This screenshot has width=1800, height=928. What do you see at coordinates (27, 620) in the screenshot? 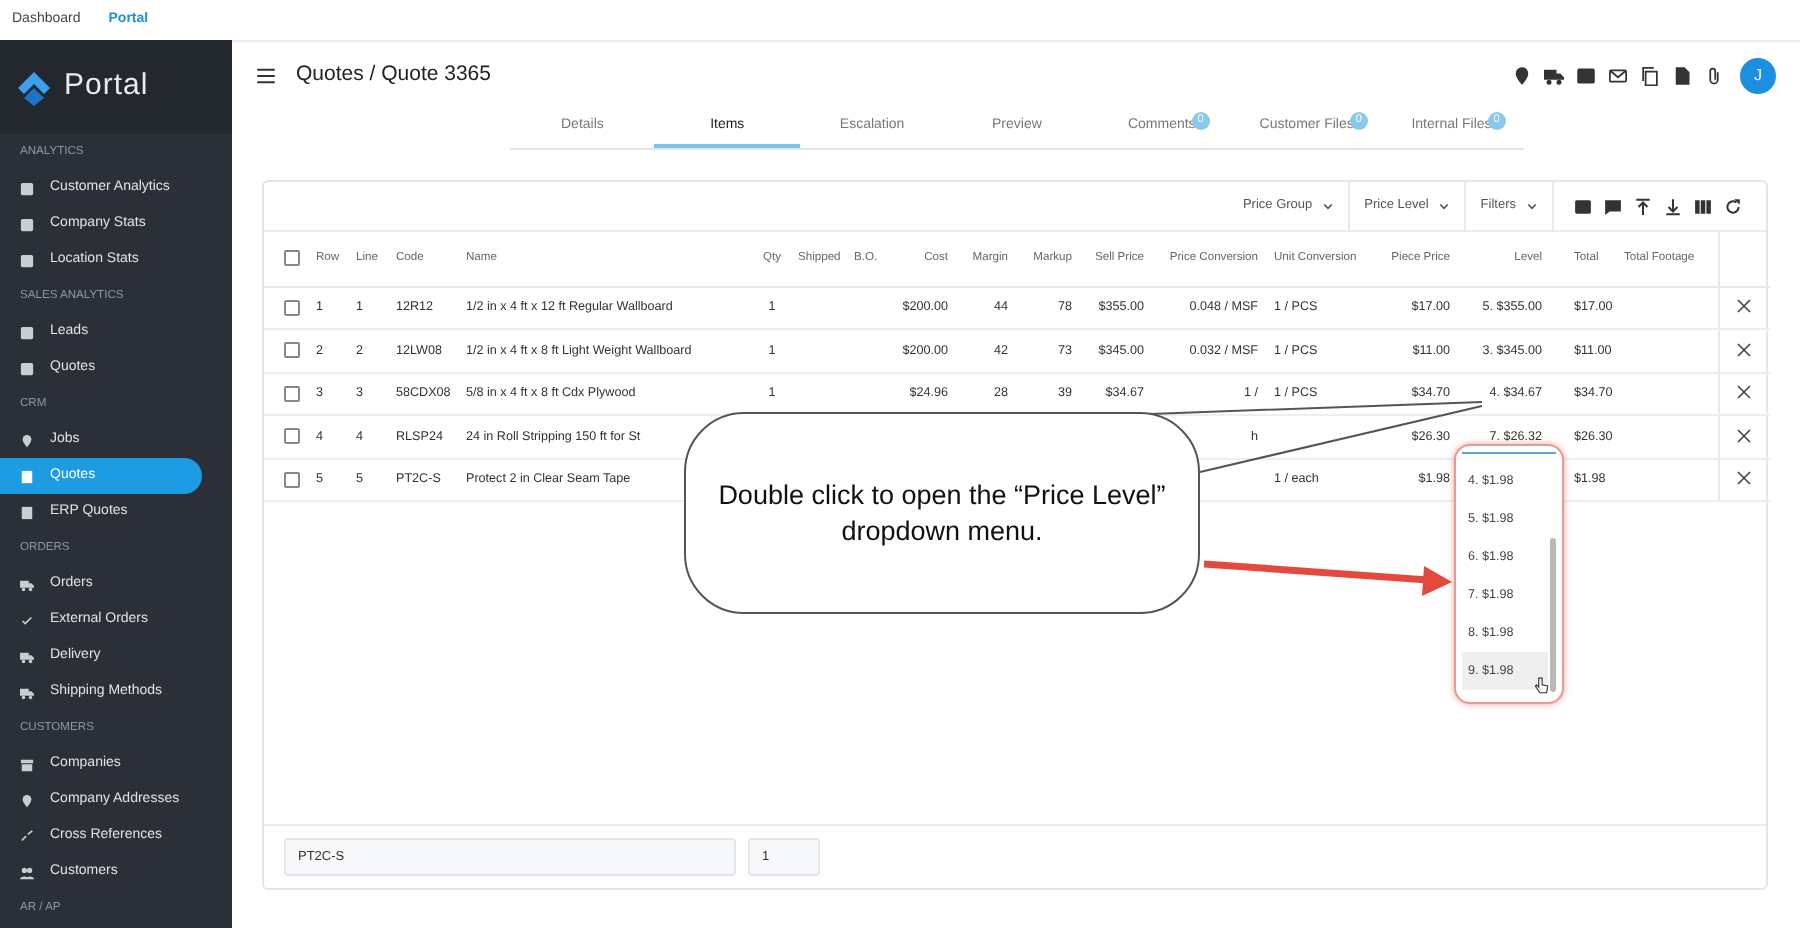
I see `check-icon` at bounding box center [27, 620].